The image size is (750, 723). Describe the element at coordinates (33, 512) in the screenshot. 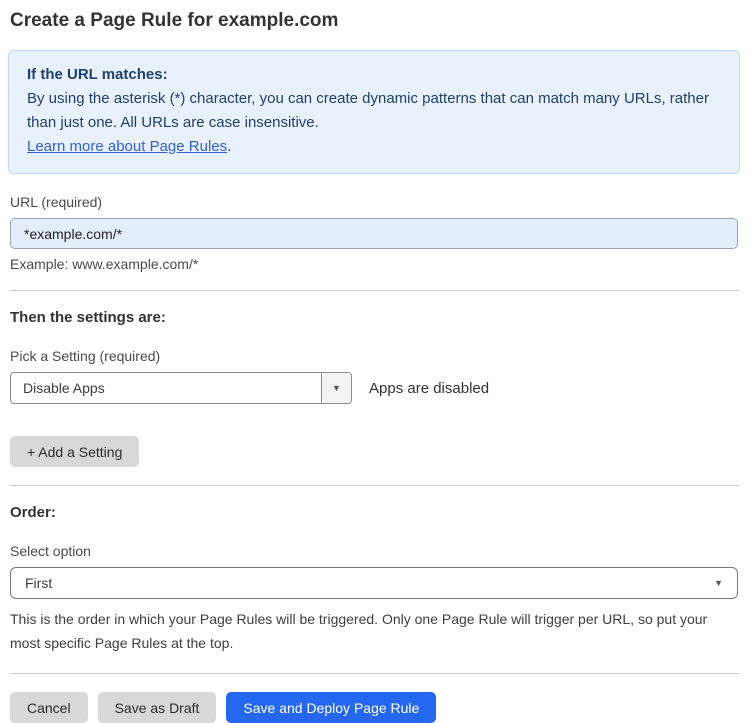

I see `order-section-heading: Order:` at that location.